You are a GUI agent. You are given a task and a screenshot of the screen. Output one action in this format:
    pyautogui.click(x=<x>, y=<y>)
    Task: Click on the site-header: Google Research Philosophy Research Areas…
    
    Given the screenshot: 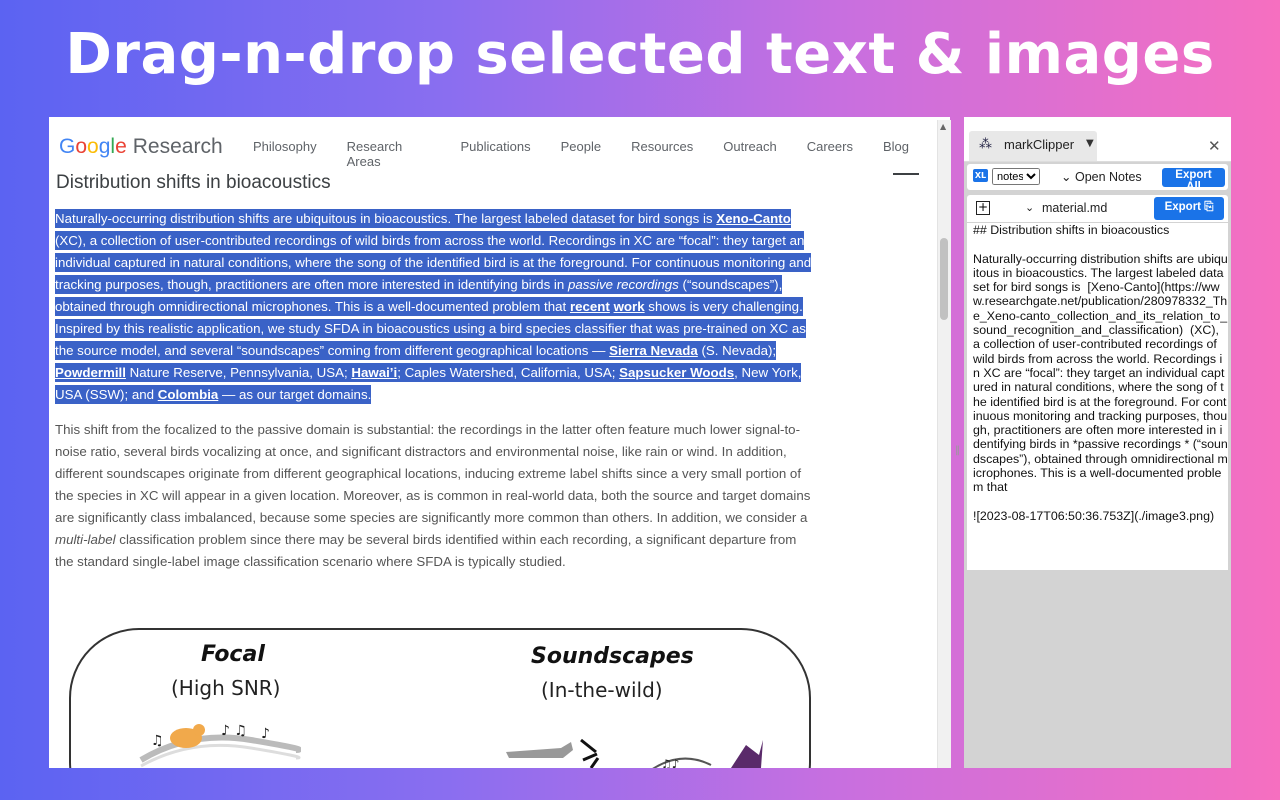 What is the action you would take?
    pyautogui.click(x=494, y=146)
    